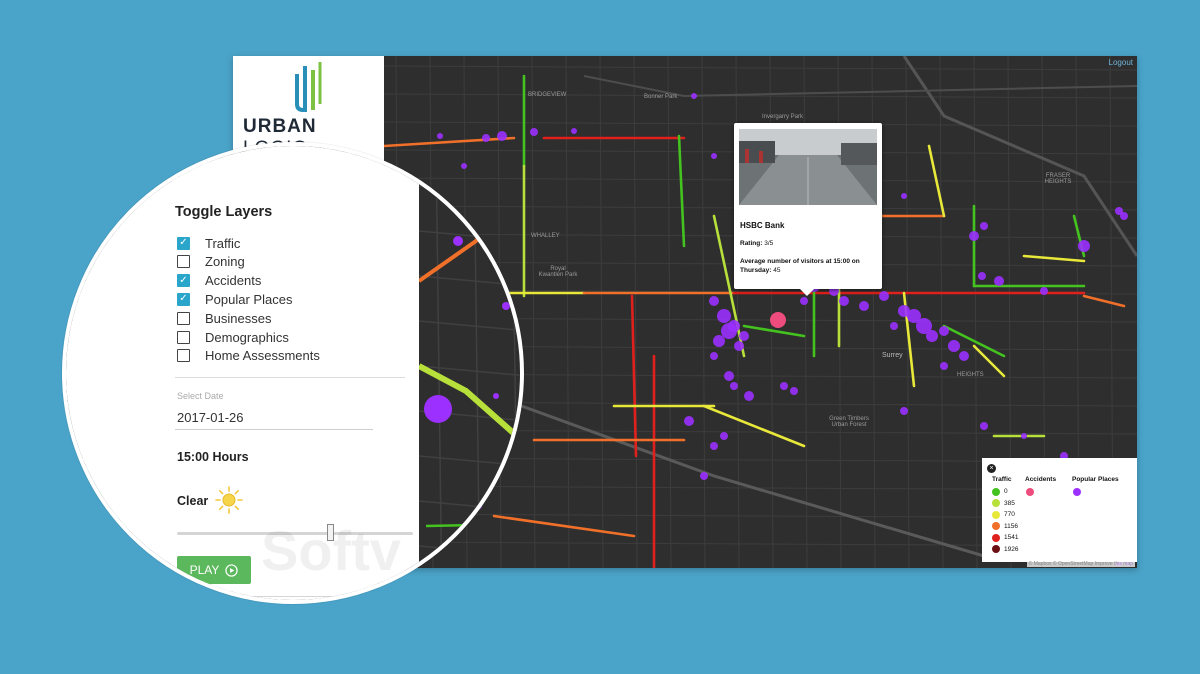  I want to click on play-button: PLAY, so click(214, 570).